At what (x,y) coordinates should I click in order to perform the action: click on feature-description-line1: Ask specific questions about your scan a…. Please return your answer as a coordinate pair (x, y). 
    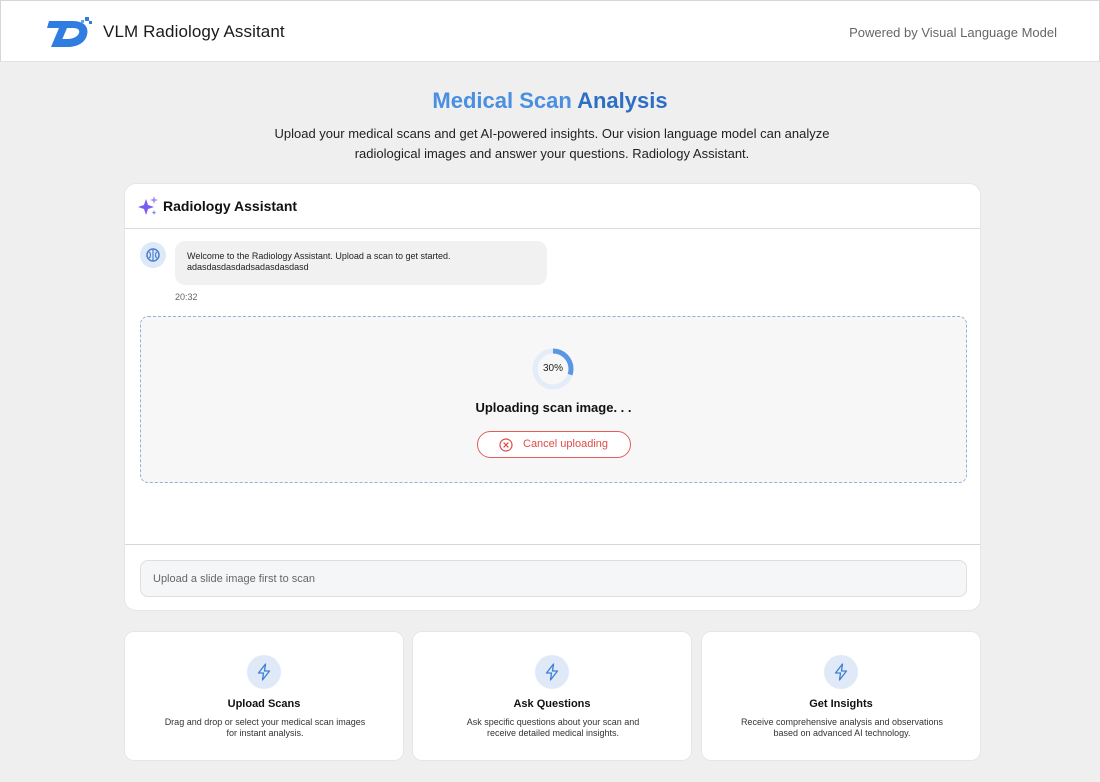
    Looking at the image, I should click on (553, 722).